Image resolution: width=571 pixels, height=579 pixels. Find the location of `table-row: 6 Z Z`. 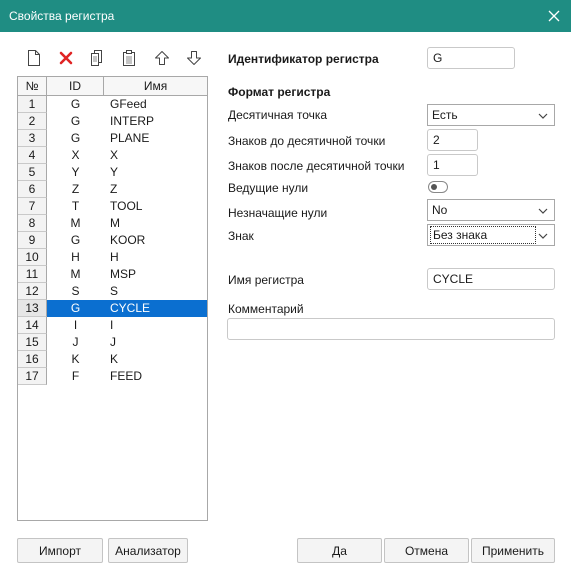

table-row: 6 Z Z is located at coordinates (112, 189).